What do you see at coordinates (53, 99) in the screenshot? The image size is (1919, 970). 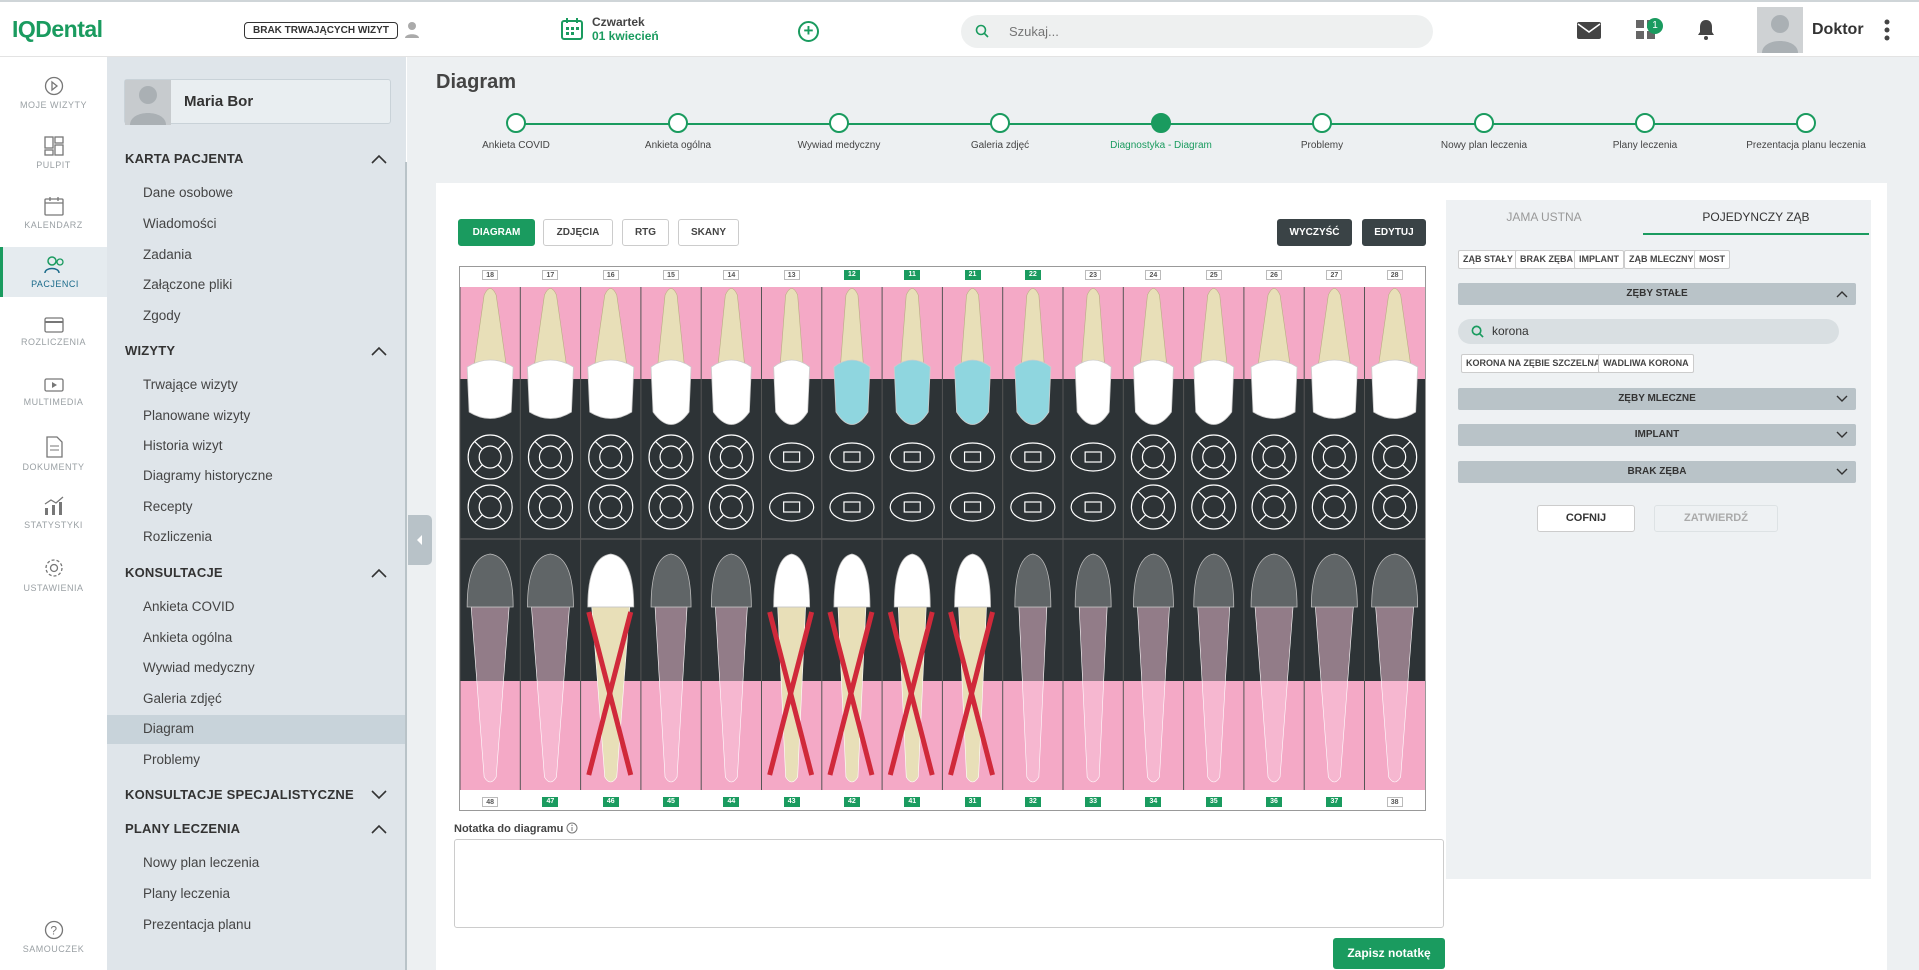 I see `rail-my-visits: MOJE WIZYTY` at bounding box center [53, 99].